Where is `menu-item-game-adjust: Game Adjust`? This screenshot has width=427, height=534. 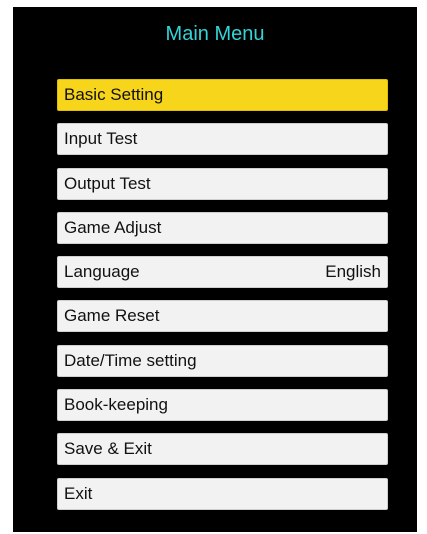 menu-item-game-adjust: Game Adjust is located at coordinates (222, 227).